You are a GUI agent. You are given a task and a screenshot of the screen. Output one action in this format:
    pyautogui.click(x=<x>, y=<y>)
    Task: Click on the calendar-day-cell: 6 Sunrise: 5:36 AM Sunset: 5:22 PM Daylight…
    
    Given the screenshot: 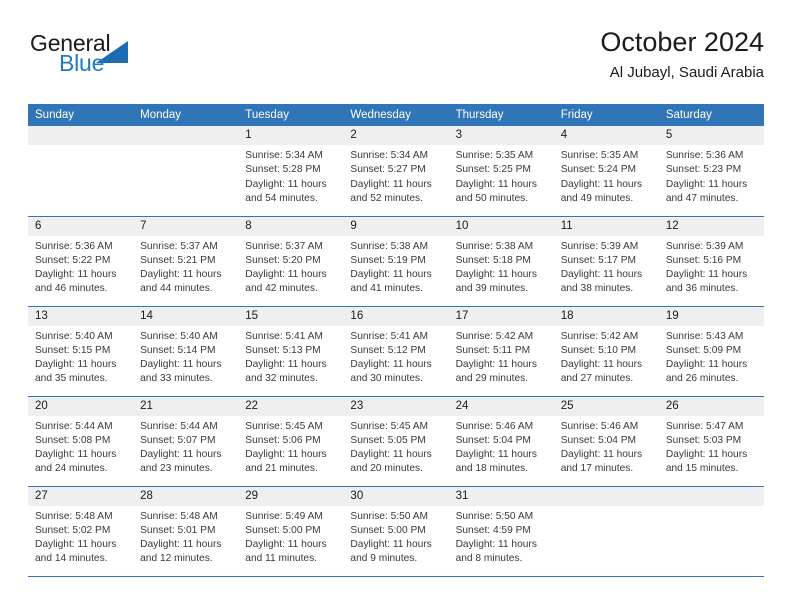 What is the action you would take?
    pyautogui.click(x=81, y=260)
    